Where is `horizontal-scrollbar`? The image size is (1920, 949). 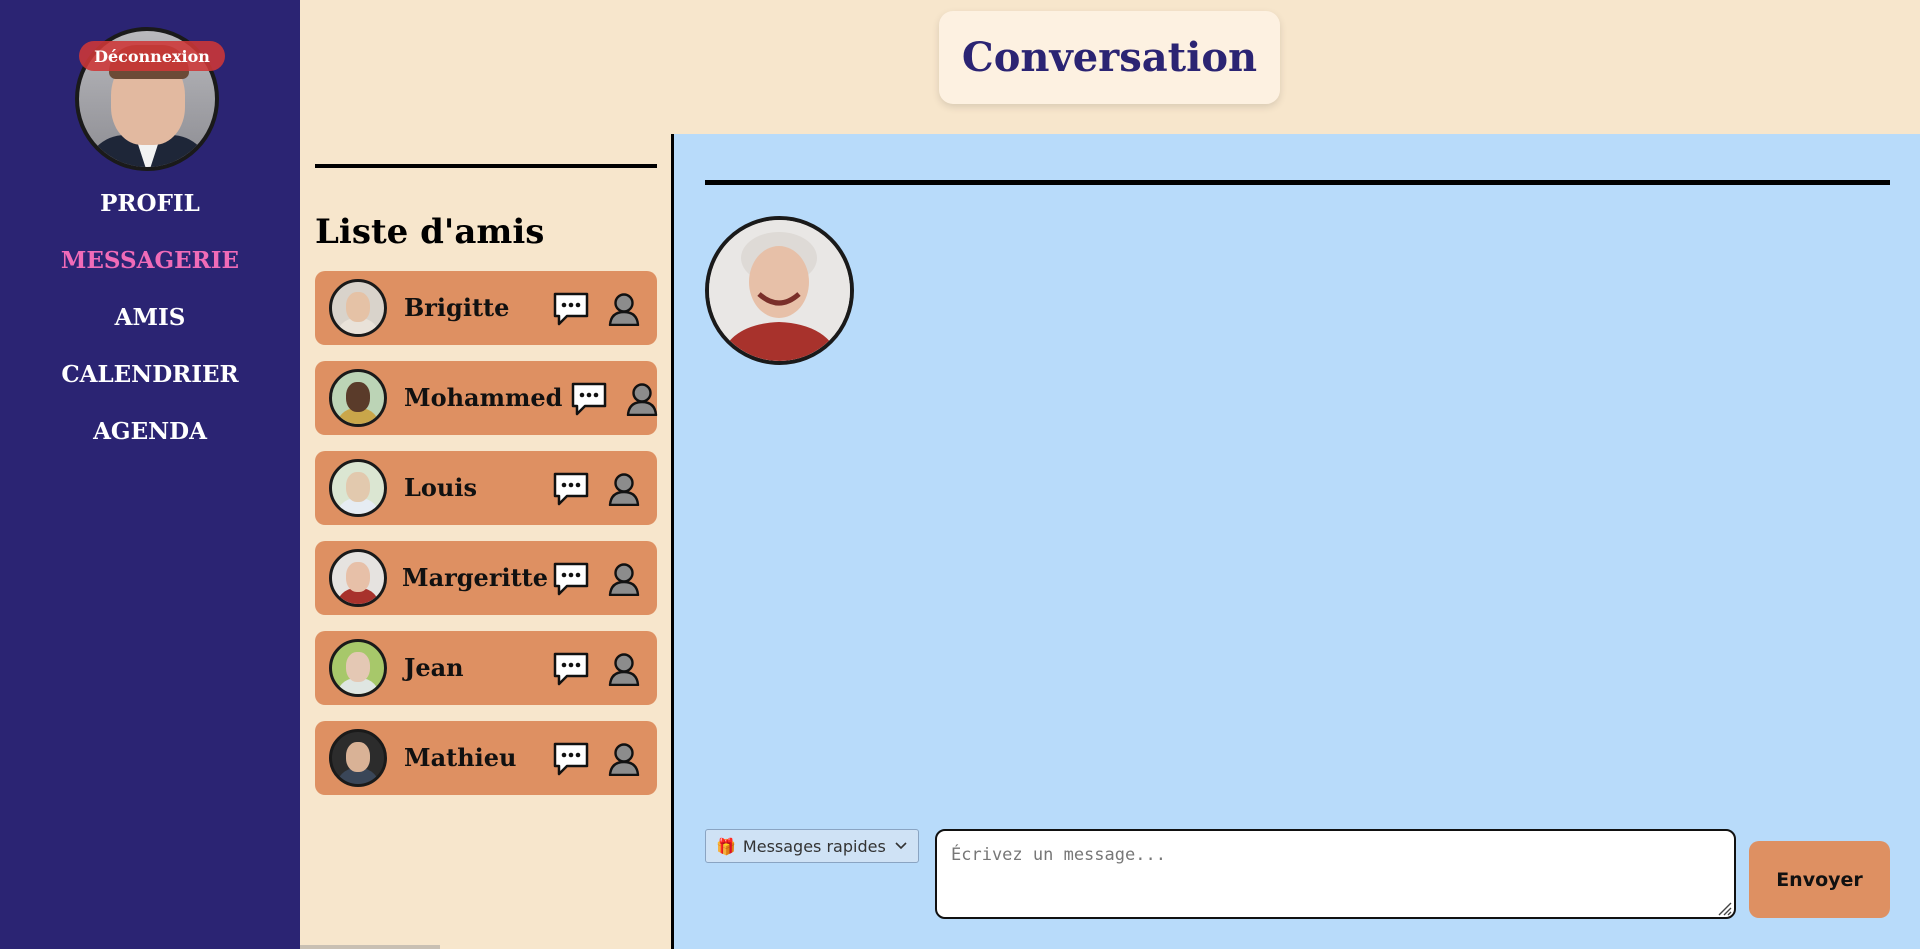
horizontal-scrollbar is located at coordinates (370, 947).